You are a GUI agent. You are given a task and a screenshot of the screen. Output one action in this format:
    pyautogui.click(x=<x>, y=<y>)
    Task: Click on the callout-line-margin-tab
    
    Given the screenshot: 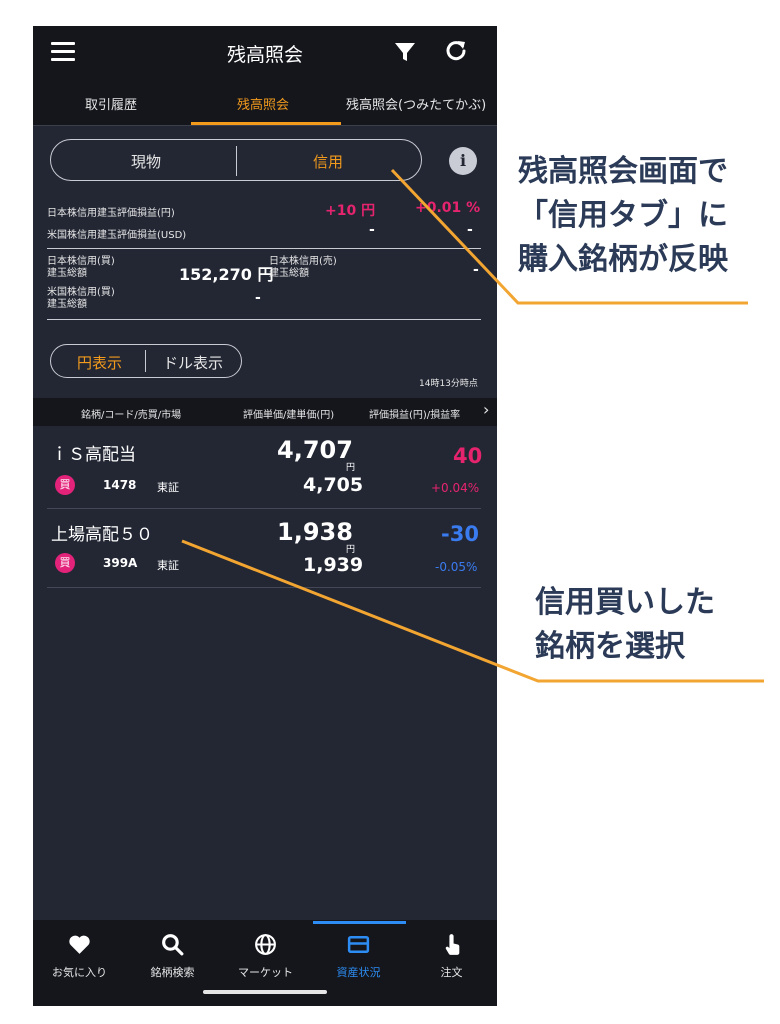 What is the action you would take?
    pyautogui.click(x=569, y=236)
    